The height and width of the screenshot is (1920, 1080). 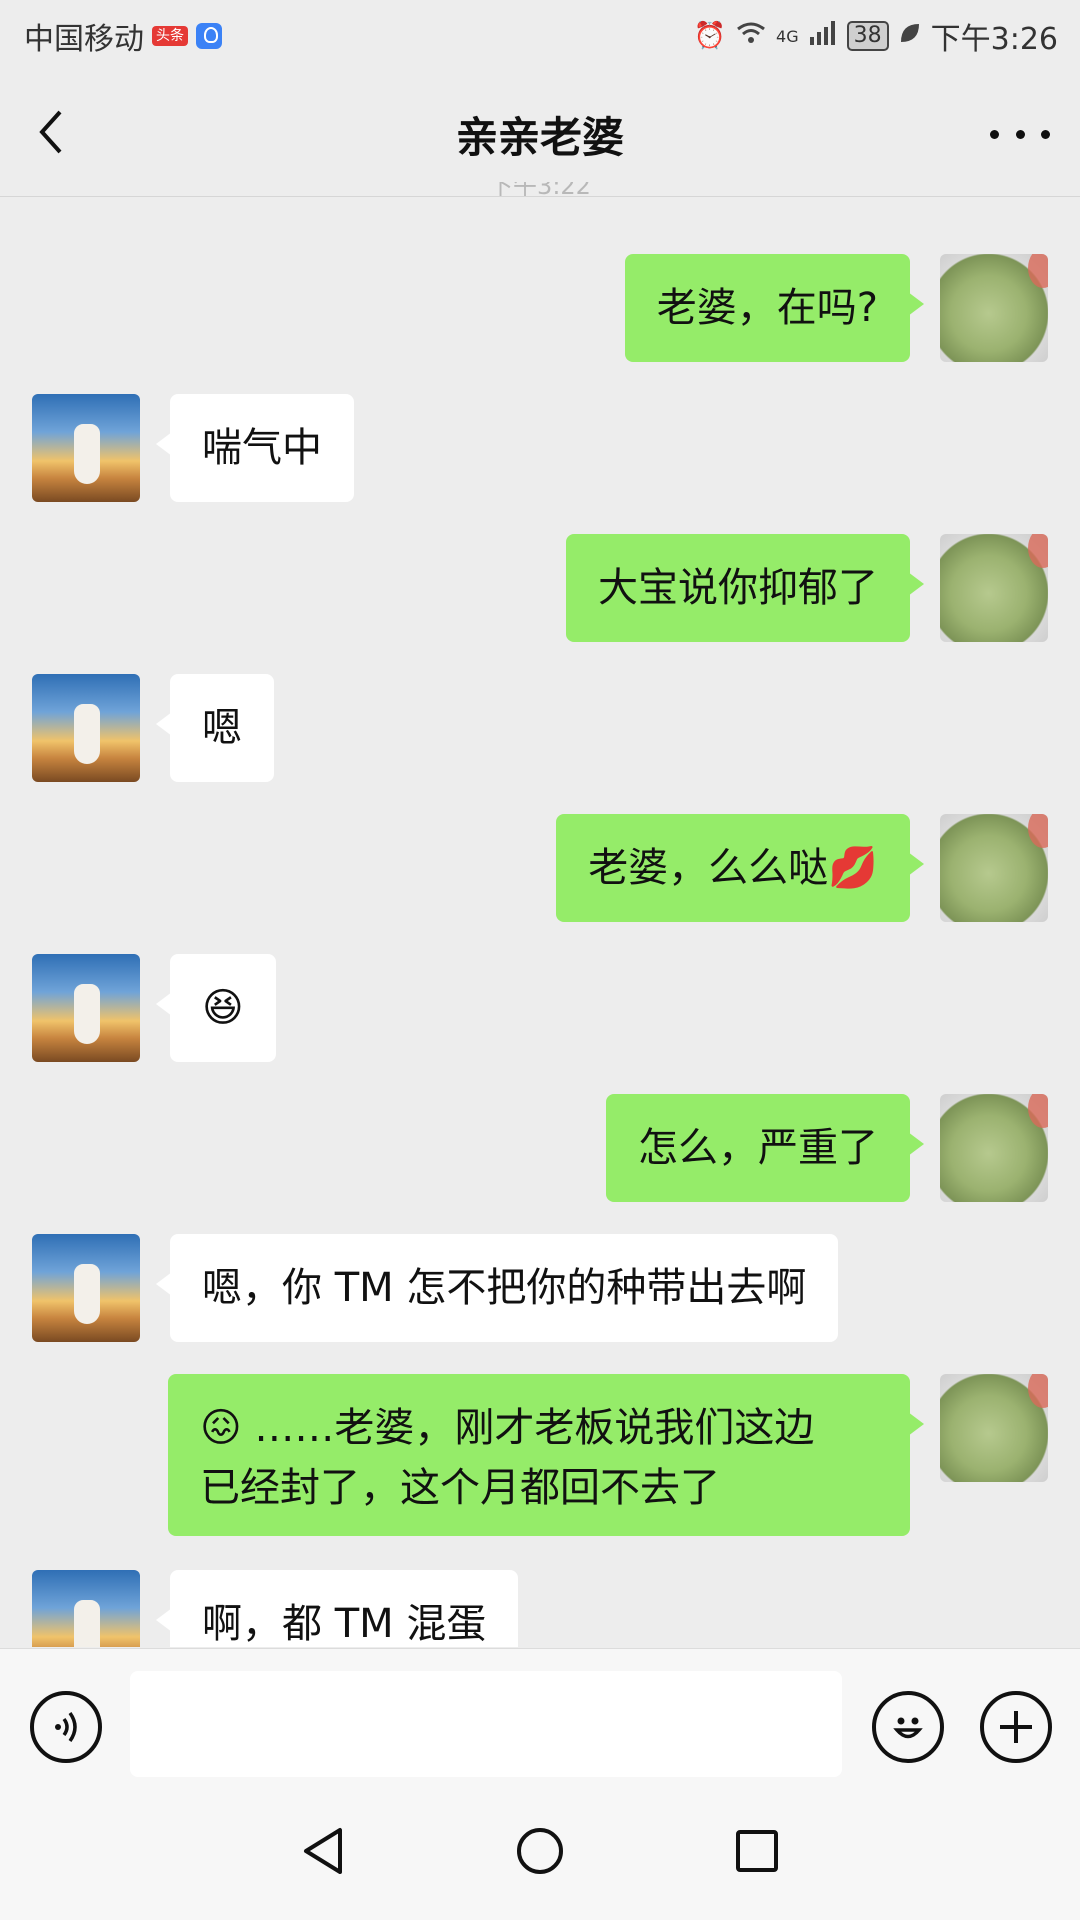 I want to click on system-recents-button, so click(x=757, y=1851).